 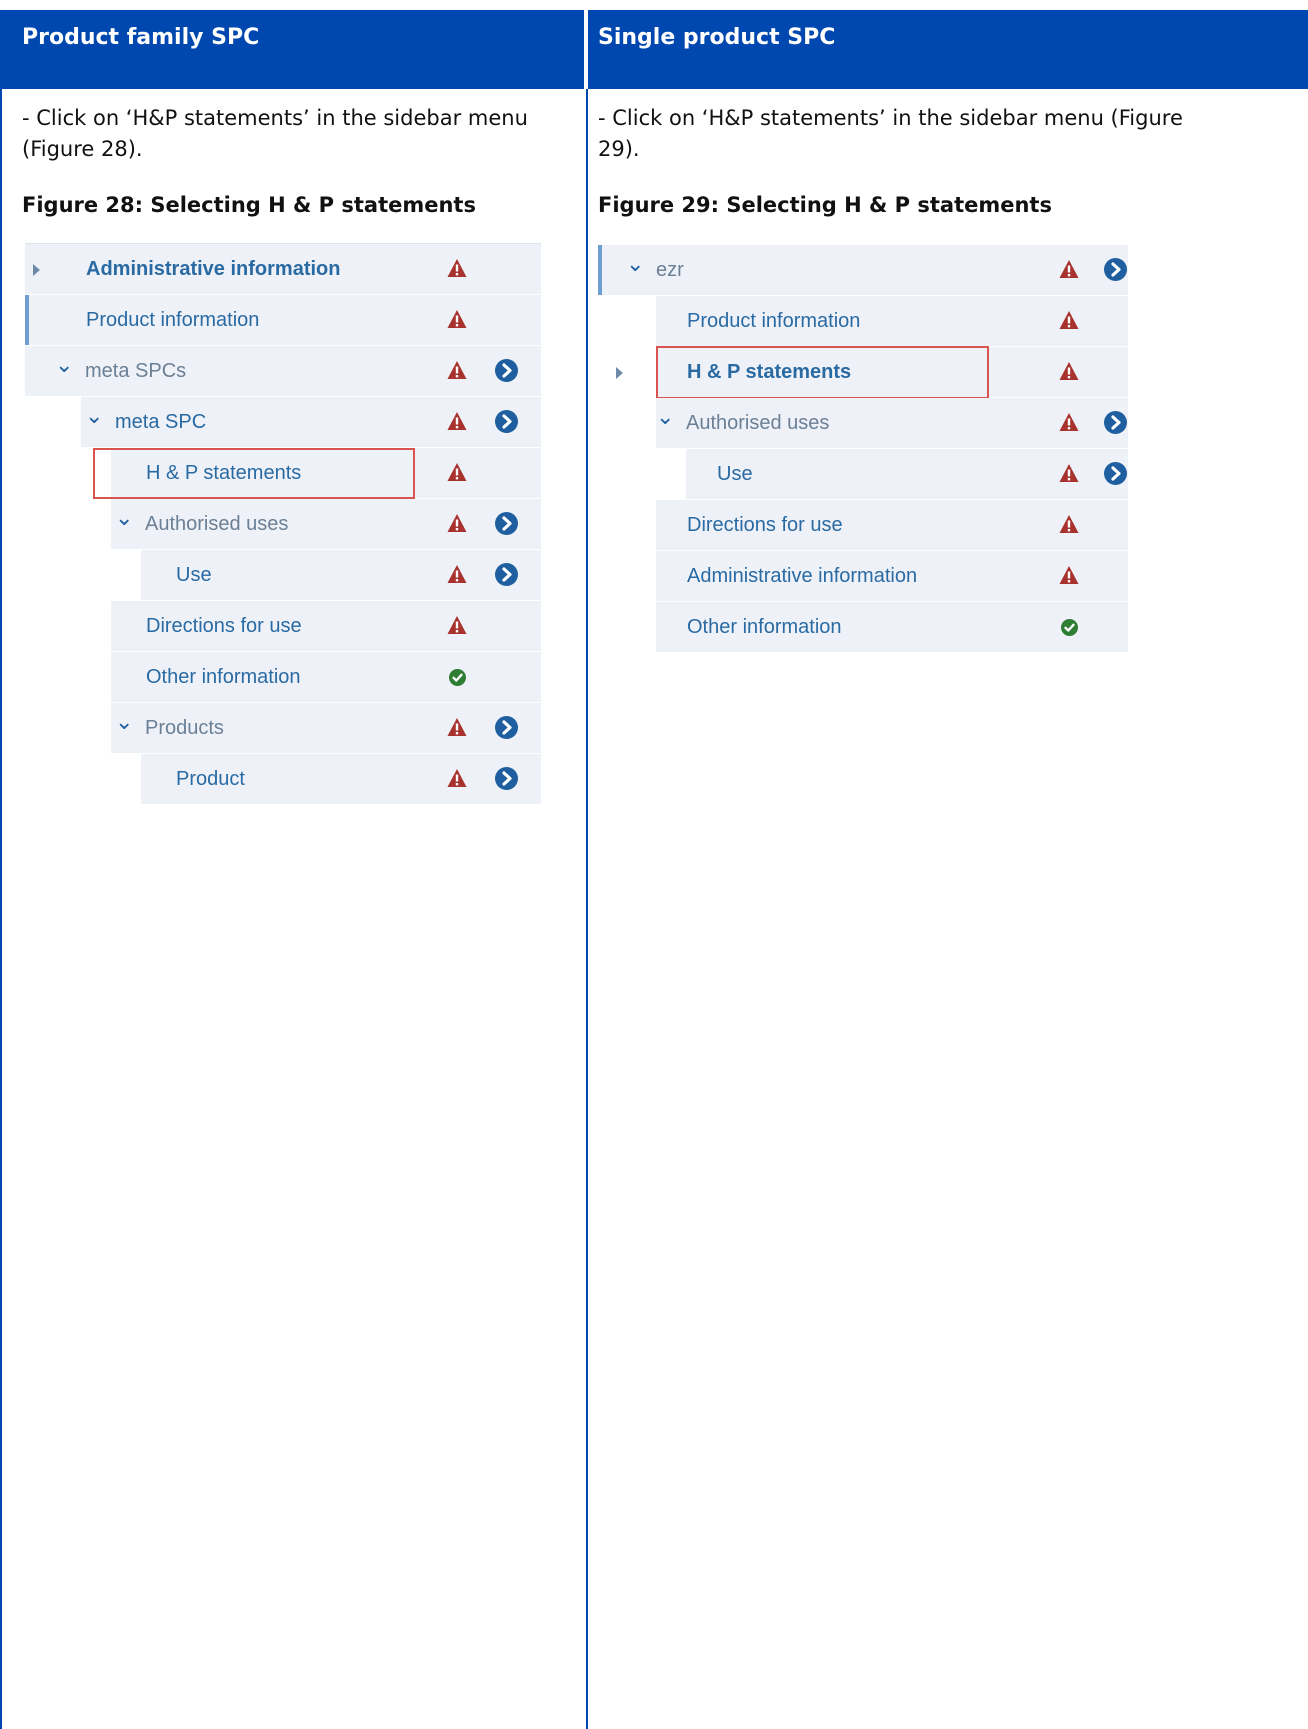 What do you see at coordinates (283, 779) in the screenshot?
I see `sidebar-item-product: Product` at bounding box center [283, 779].